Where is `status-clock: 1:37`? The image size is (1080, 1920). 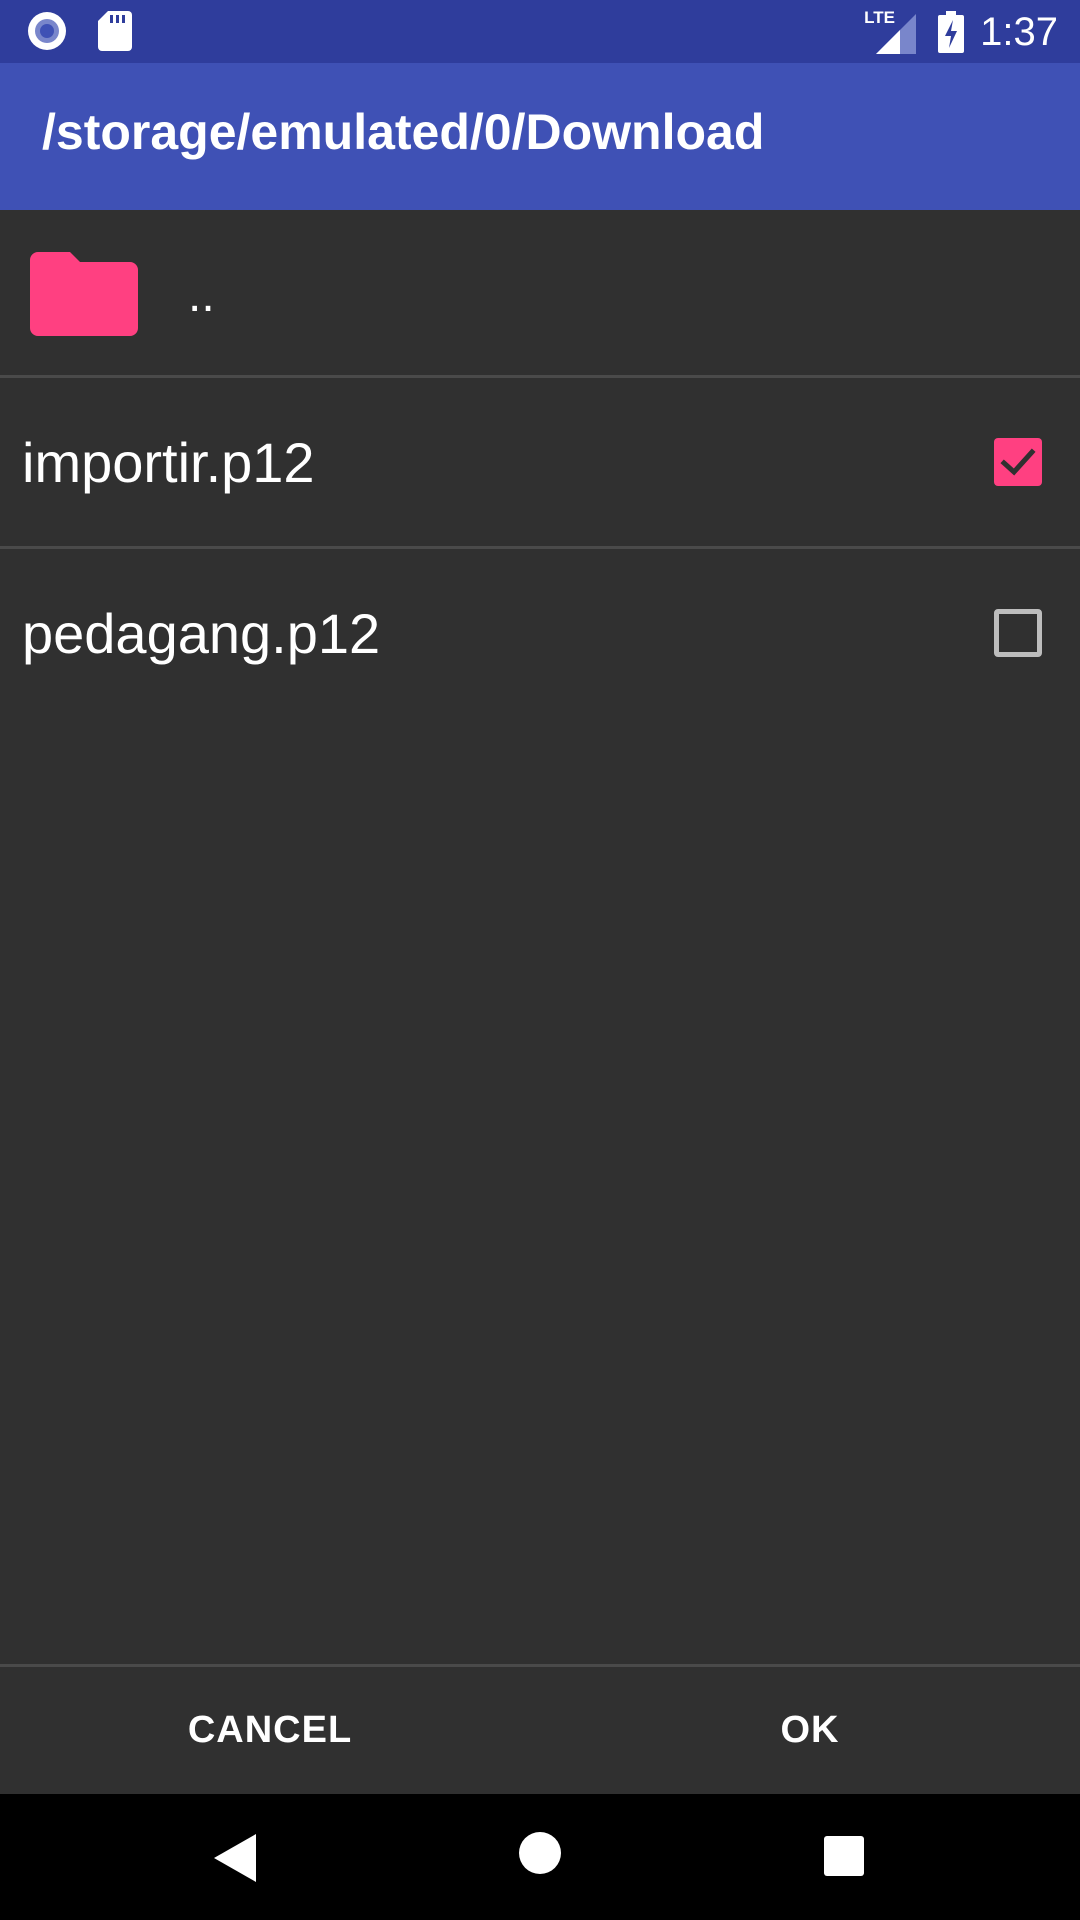
status-clock: 1:37 is located at coordinates (1019, 31).